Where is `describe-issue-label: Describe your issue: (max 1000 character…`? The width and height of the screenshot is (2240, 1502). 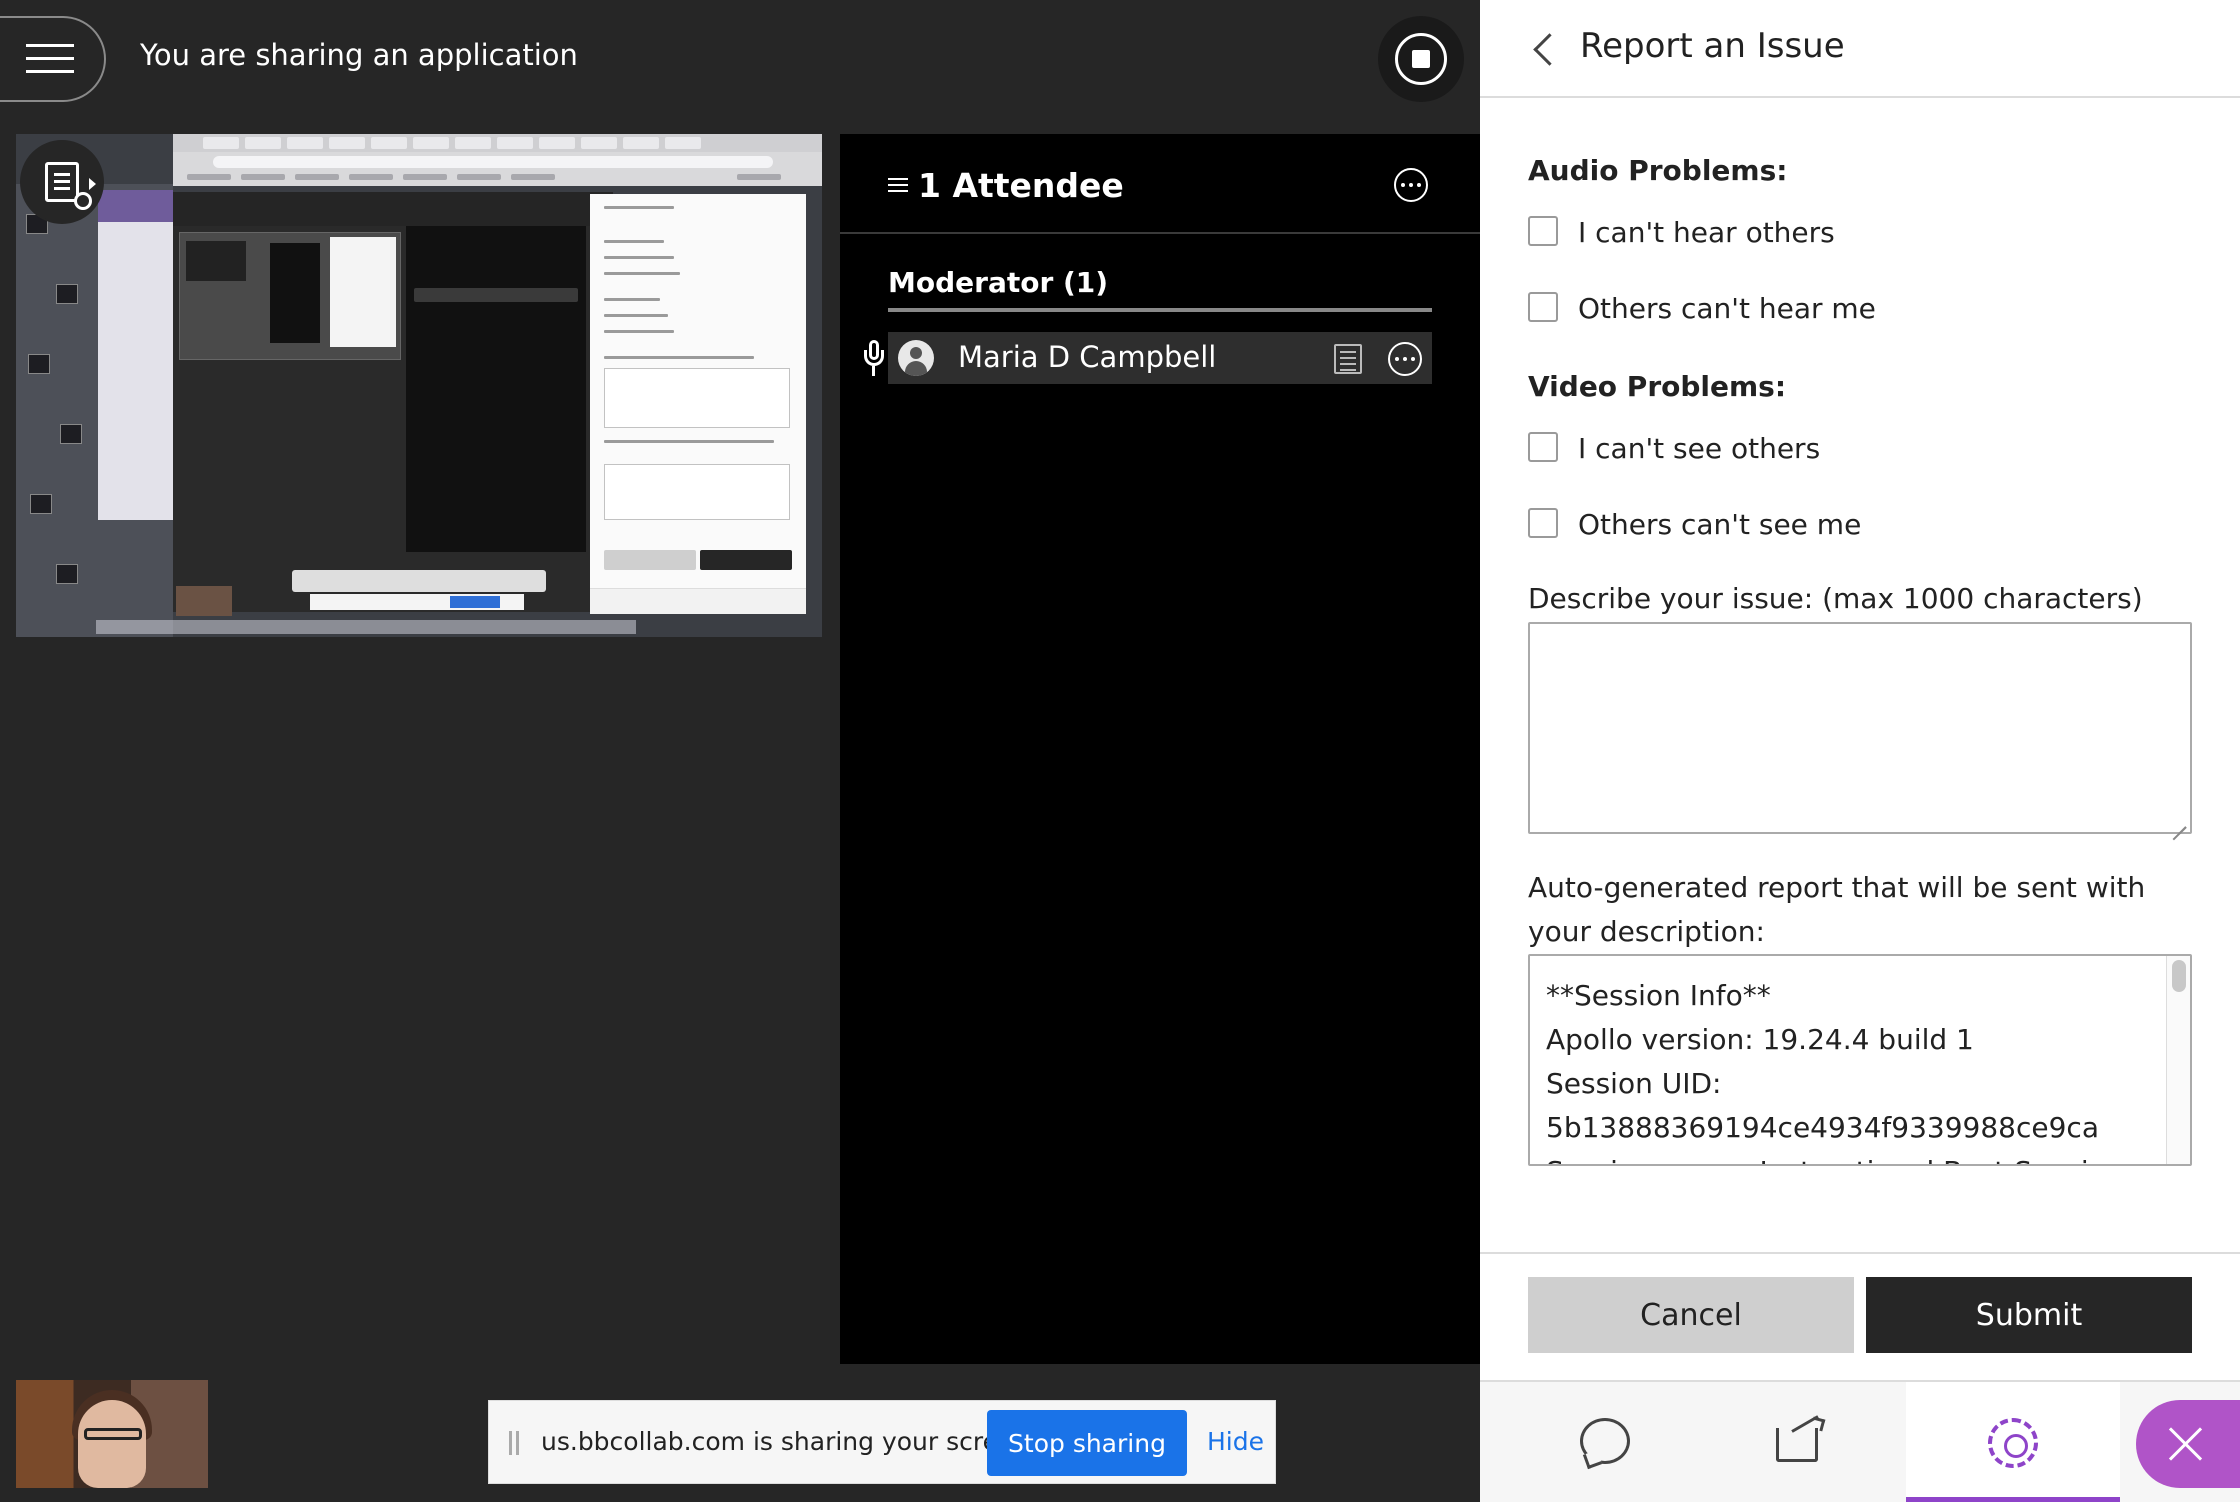 describe-issue-label: Describe your issue: (max 1000 character… is located at coordinates (1835, 598).